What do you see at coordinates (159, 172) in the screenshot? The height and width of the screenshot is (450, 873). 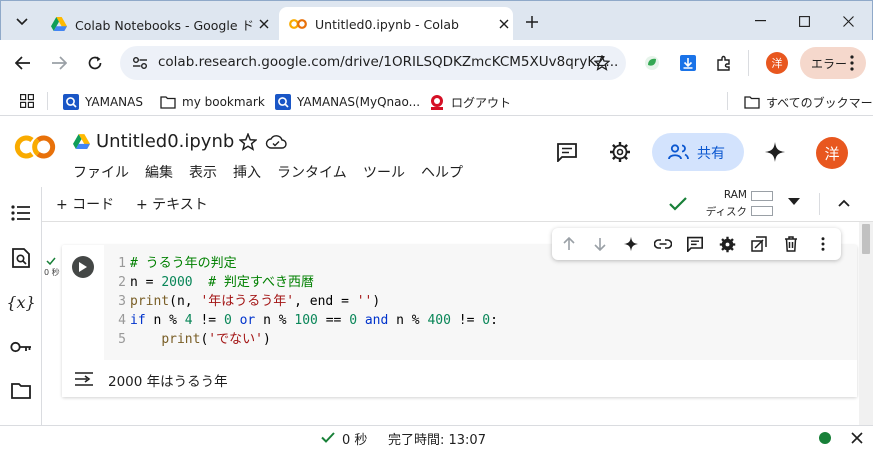 I see `menu-edit: 編集` at bounding box center [159, 172].